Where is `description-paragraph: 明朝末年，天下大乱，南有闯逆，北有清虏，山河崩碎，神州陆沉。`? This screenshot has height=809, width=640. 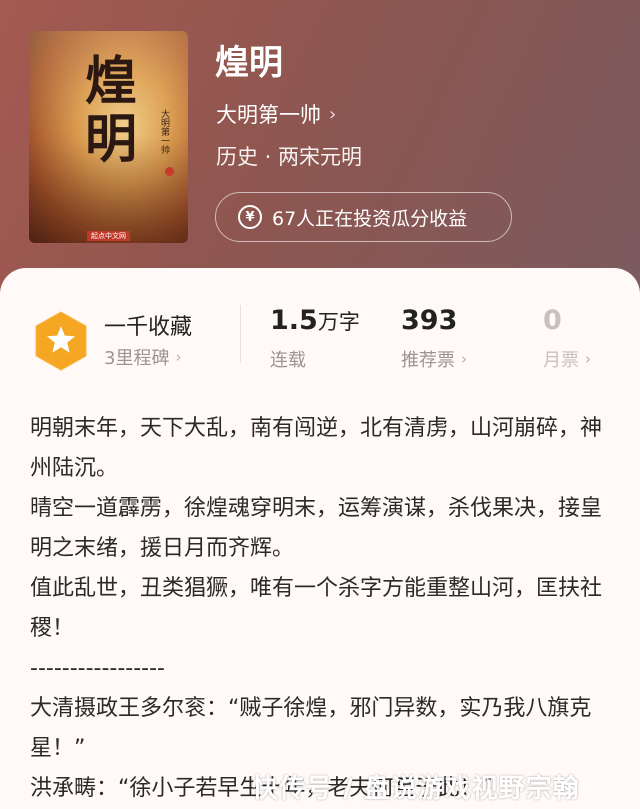 description-paragraph: 明朝末年，天下大乱，南有闯逆，北有清虏，山河崩碎，神州陆沉。 is located at coordinates (316, 448).